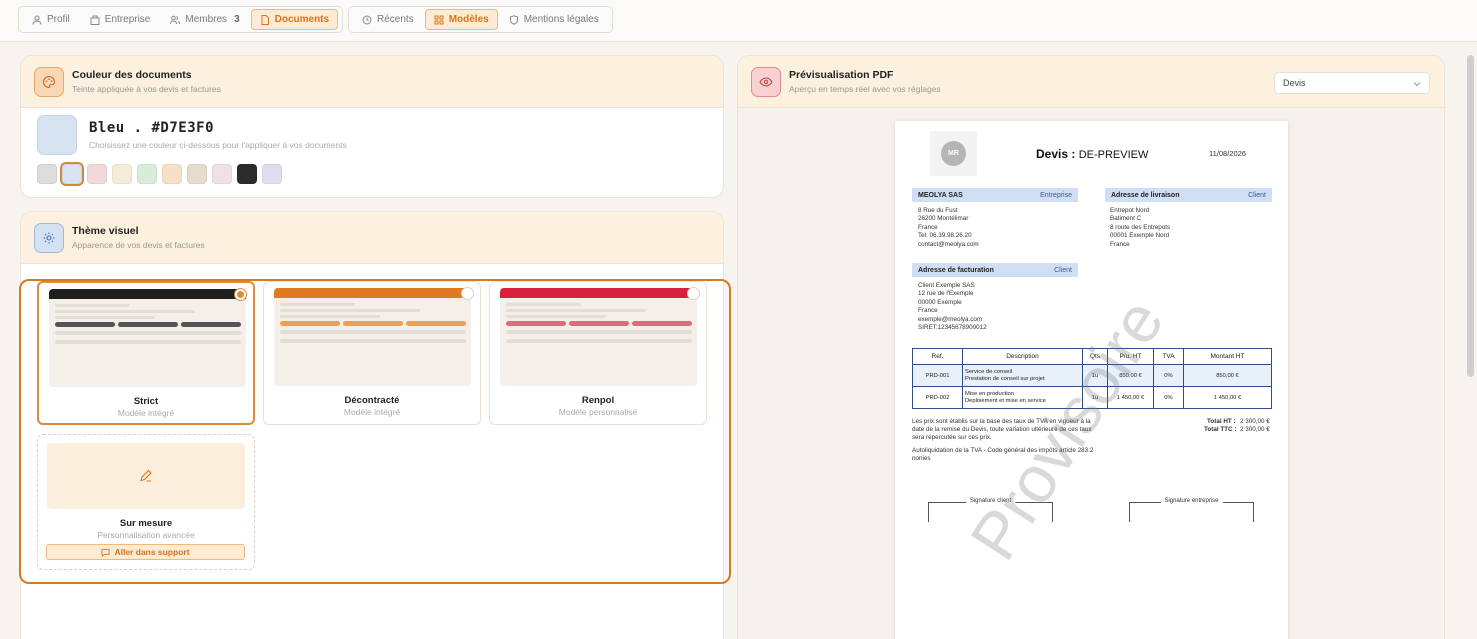 The width and height of the screenshot is (1477, 639). I want to click on settings-tab-group: Profil Entreprise Membres 3 Documents, so click(181, 19).